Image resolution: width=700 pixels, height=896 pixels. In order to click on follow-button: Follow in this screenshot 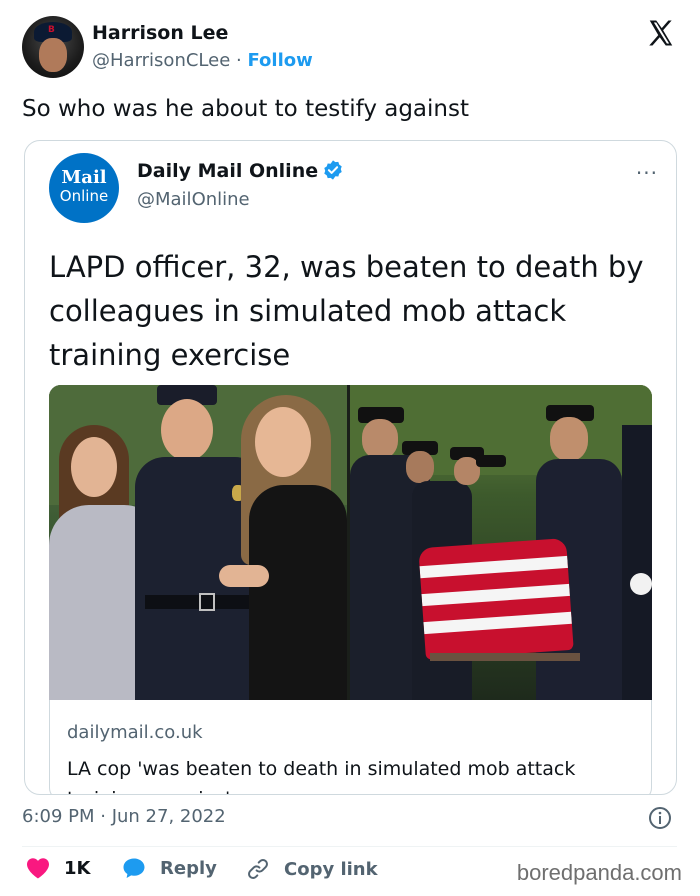, I will do `click(279, 60)`.